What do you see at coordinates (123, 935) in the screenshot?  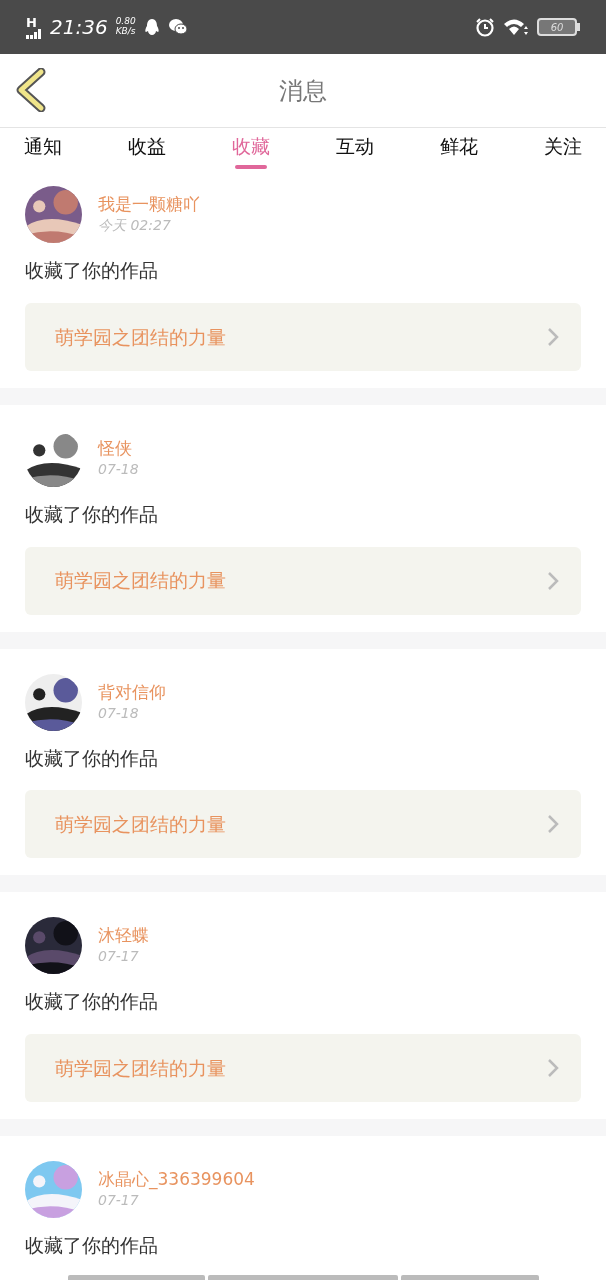 I see `user-name: 沐轻蝶` at bounding box center [123, 935].